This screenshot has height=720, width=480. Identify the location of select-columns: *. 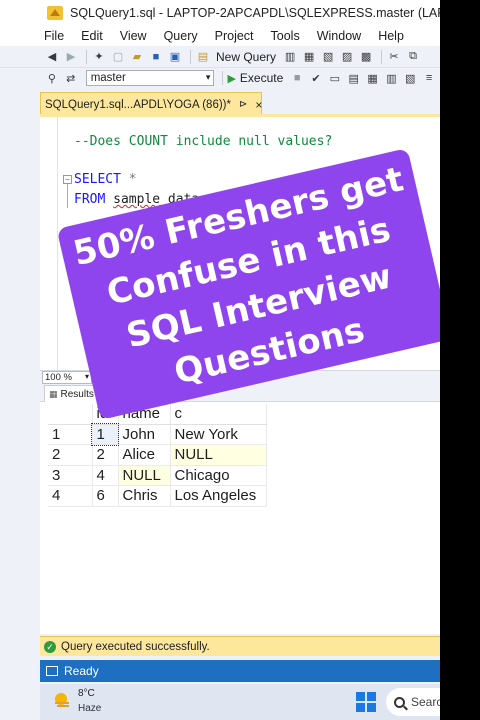
(128, 179).